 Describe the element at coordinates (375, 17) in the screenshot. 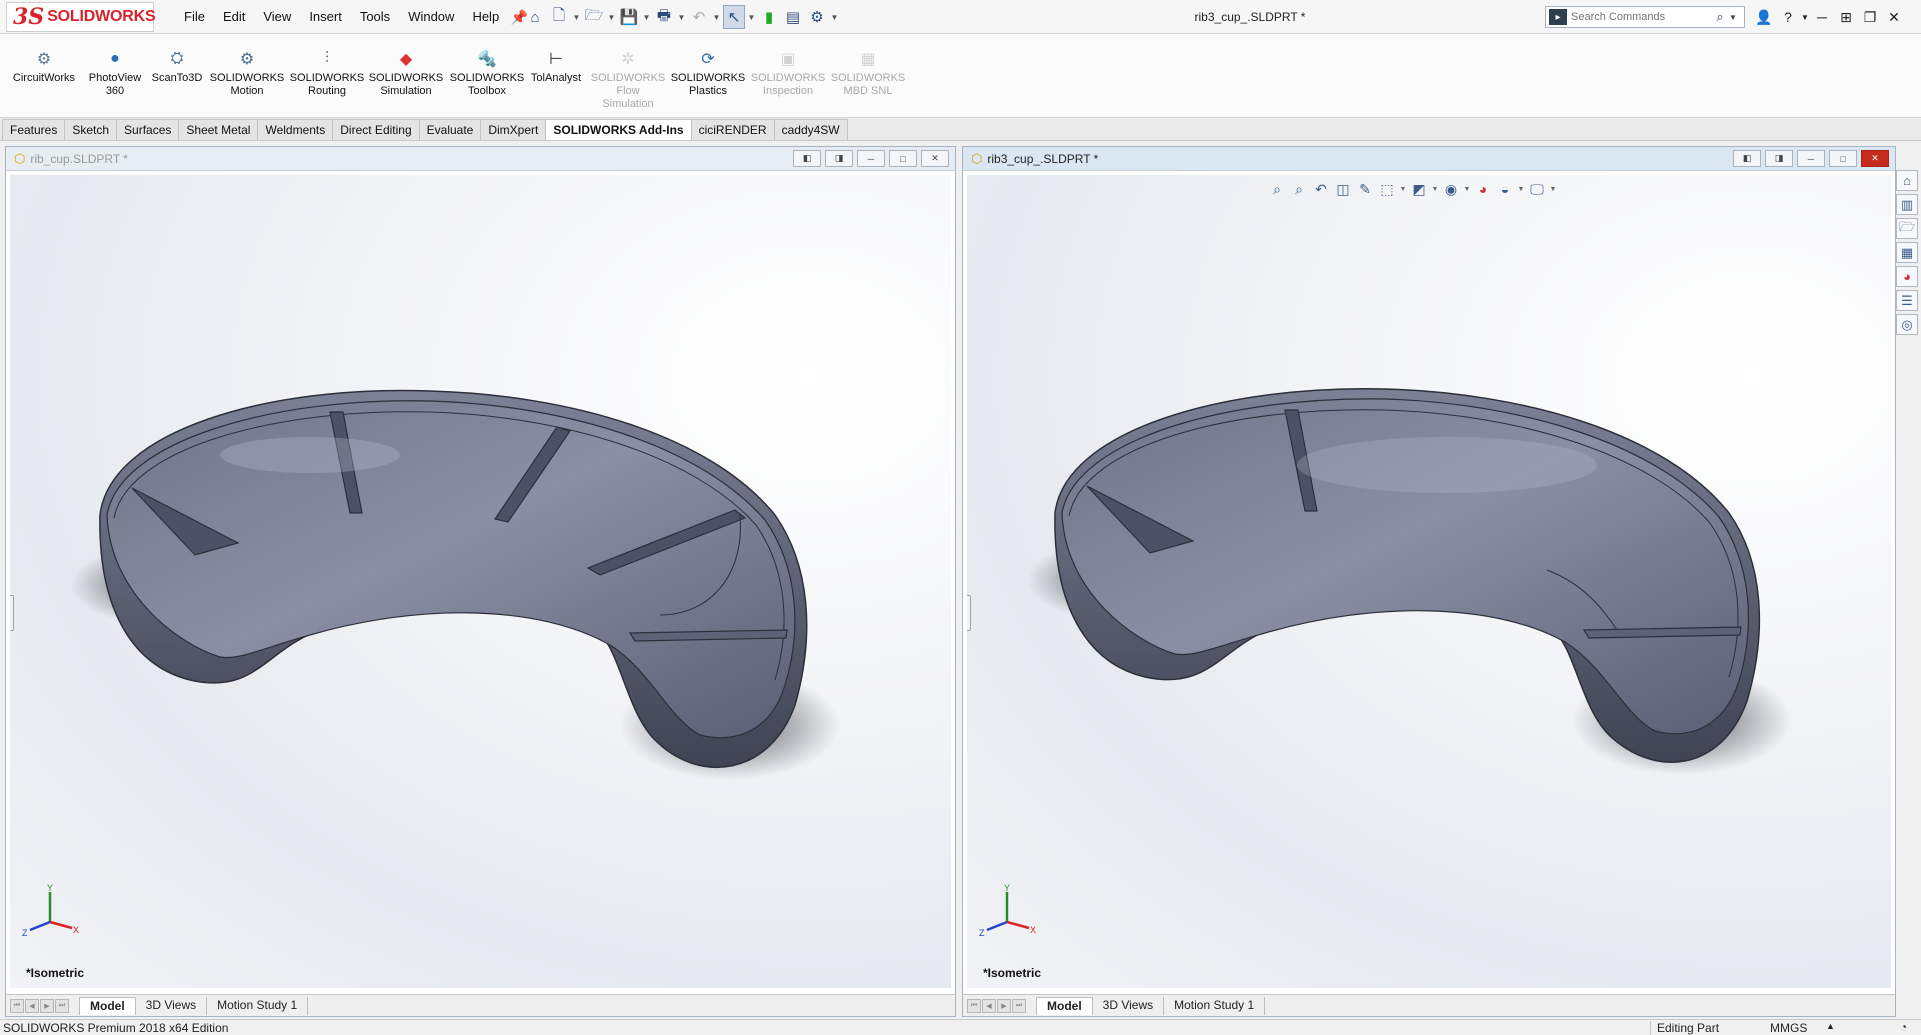

I see `menu-tools: Tools` at that location.